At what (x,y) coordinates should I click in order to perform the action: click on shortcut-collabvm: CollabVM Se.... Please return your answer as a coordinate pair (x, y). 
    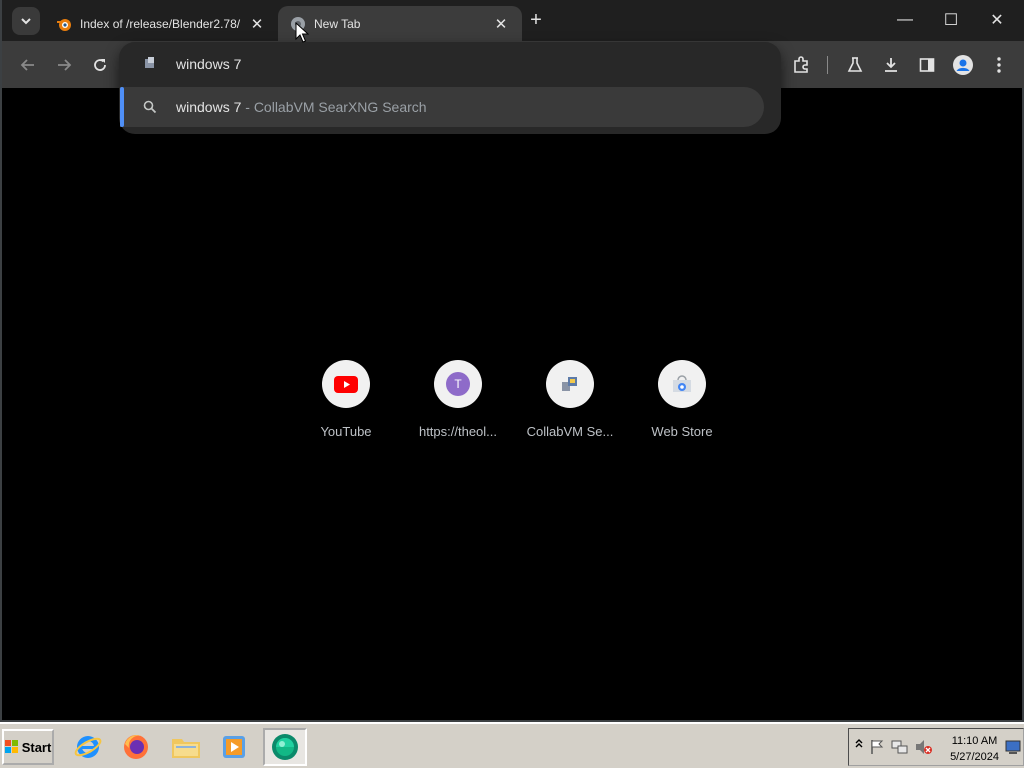
    Looking at the image, I should click on (570, 399).